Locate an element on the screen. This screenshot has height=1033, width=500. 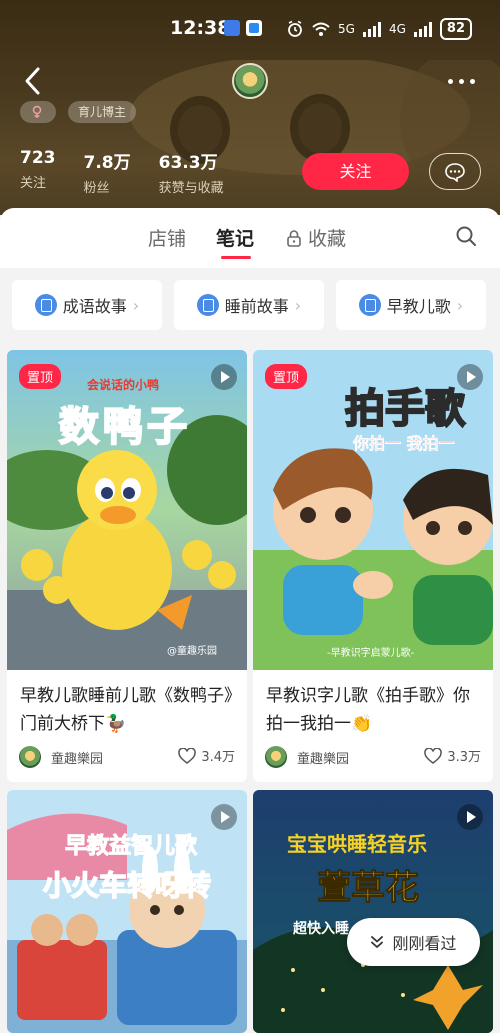
tab-notes: 笔记 is located at coordinates (235, 241).